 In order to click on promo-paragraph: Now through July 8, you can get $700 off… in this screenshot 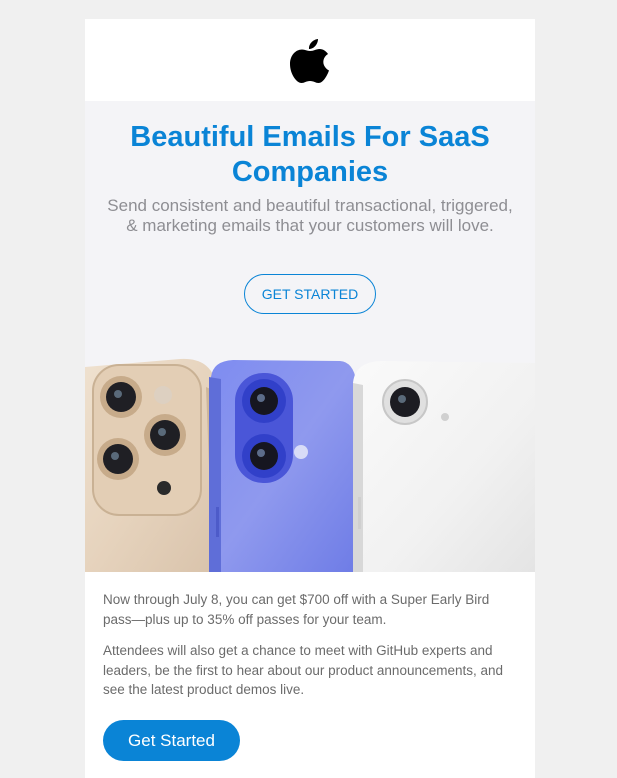, I will do `click(296, 609)`.